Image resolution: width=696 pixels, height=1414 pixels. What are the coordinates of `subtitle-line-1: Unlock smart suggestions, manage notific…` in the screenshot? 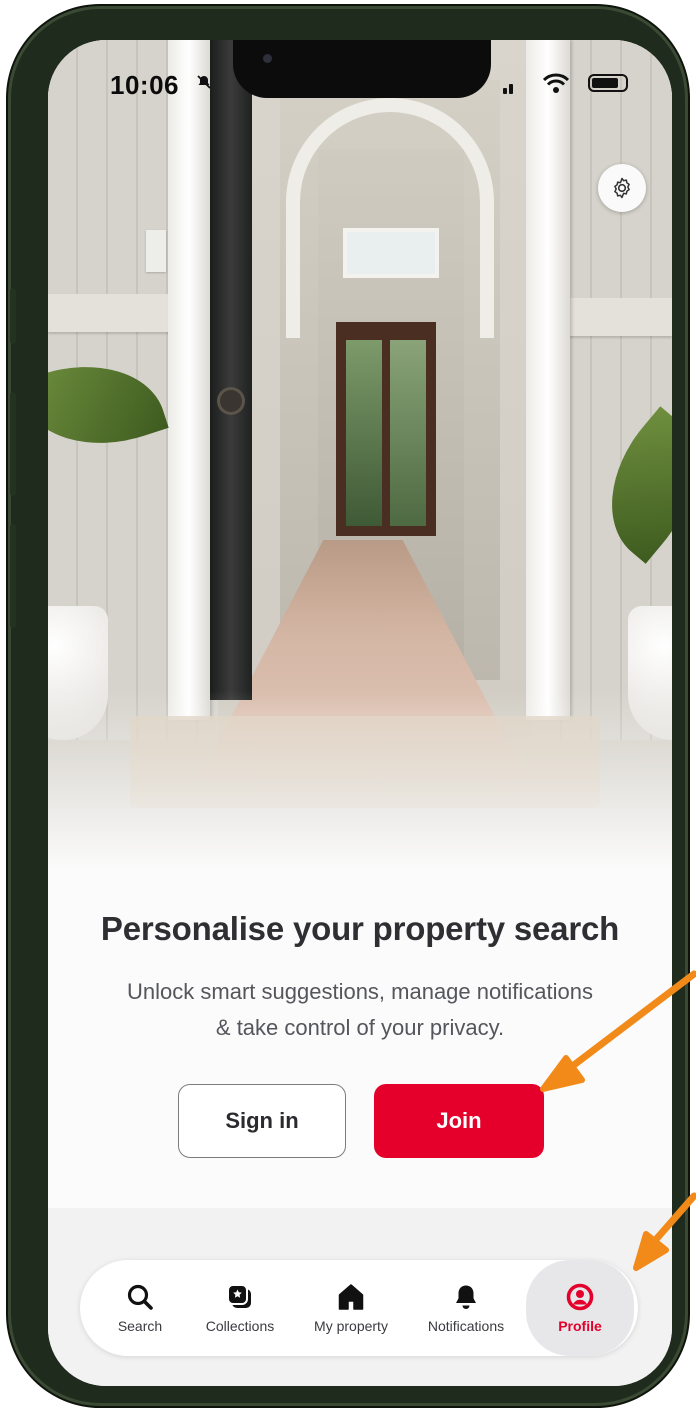 It's located at (360, 991).